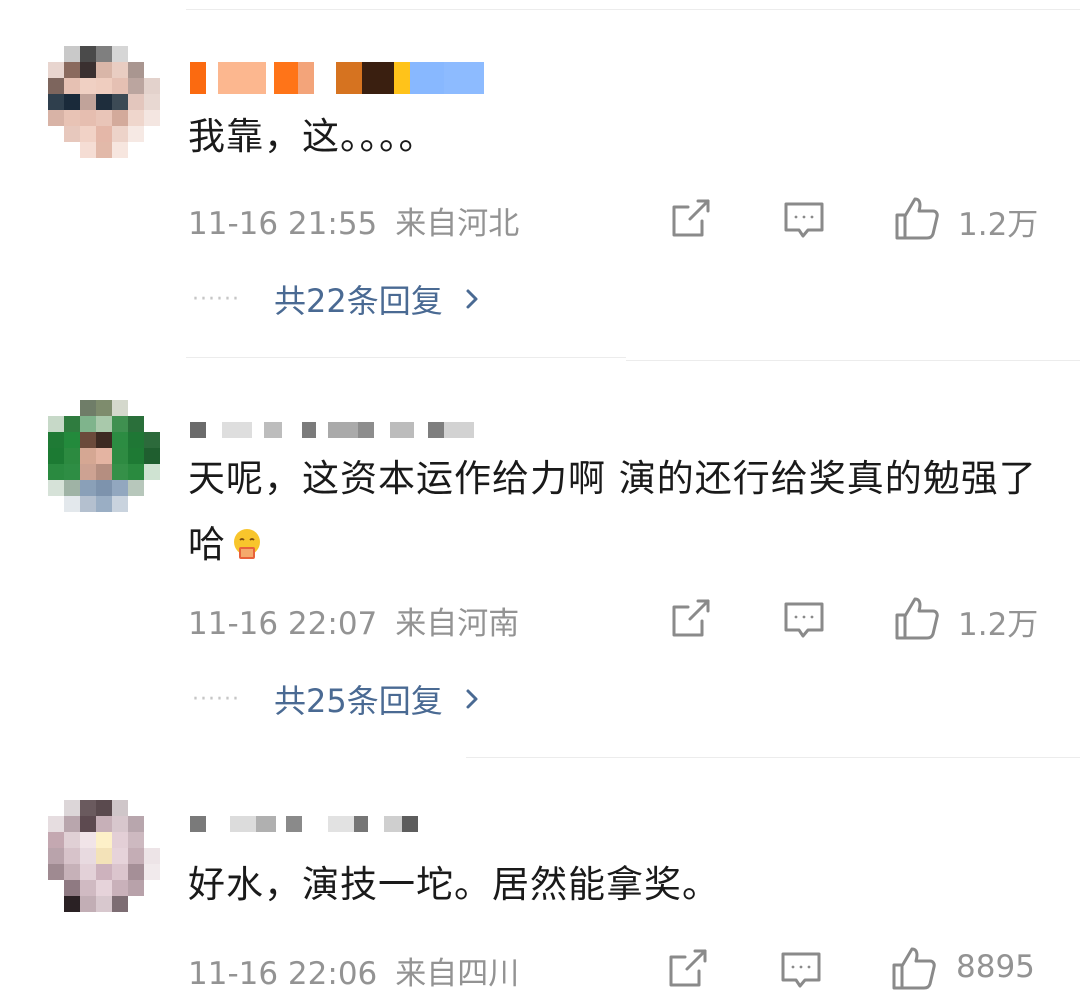 The width and height of the screenshot is (1080, 1001). I want to click on comment-meta: 11-16 21:55 来自河北, so click(353, 220).